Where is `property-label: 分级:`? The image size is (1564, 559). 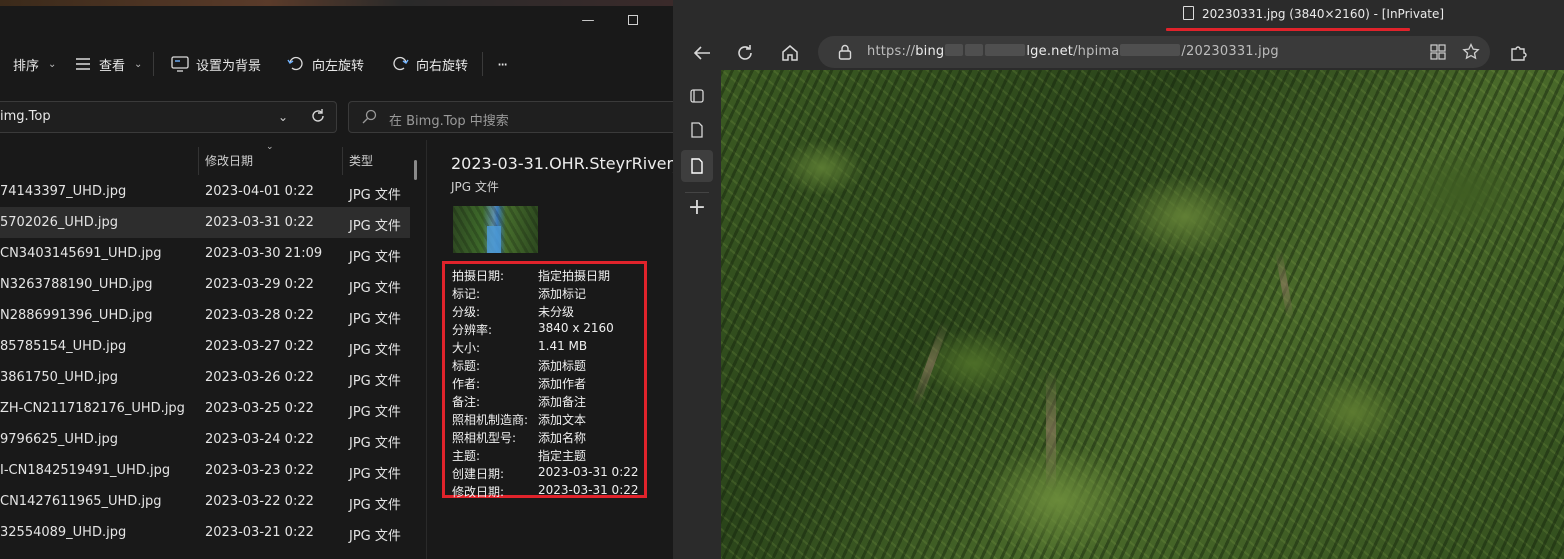
property-label: 分级: is located at coordinates (466, 312).